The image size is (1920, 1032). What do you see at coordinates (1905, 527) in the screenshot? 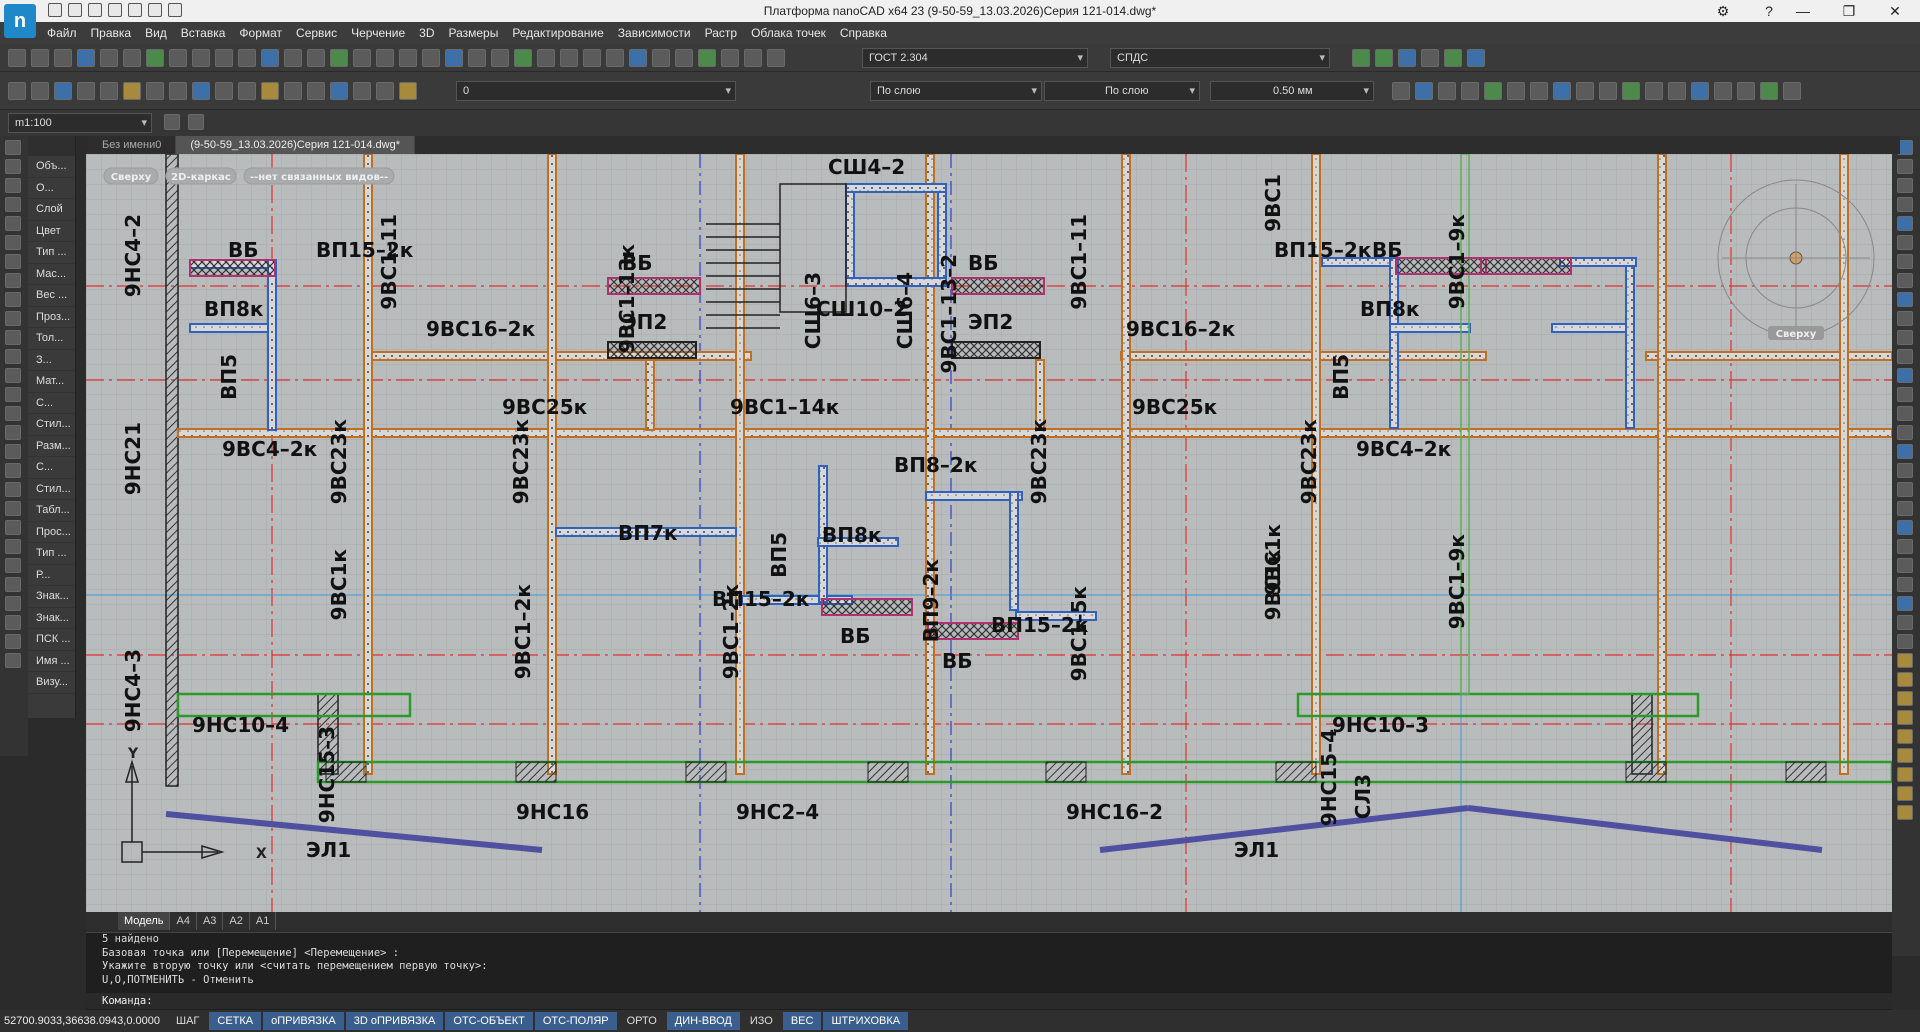
I see `edit-tool-20-icon` at bounding box center [1905, 527].